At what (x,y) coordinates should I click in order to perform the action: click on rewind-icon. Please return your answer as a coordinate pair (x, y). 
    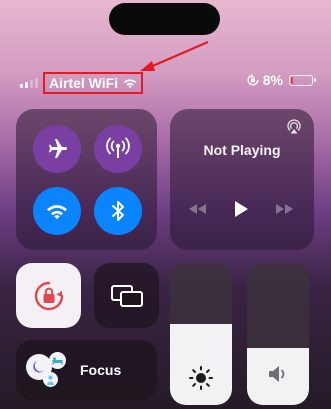
    Looking at the image, I should click on (197, 209).